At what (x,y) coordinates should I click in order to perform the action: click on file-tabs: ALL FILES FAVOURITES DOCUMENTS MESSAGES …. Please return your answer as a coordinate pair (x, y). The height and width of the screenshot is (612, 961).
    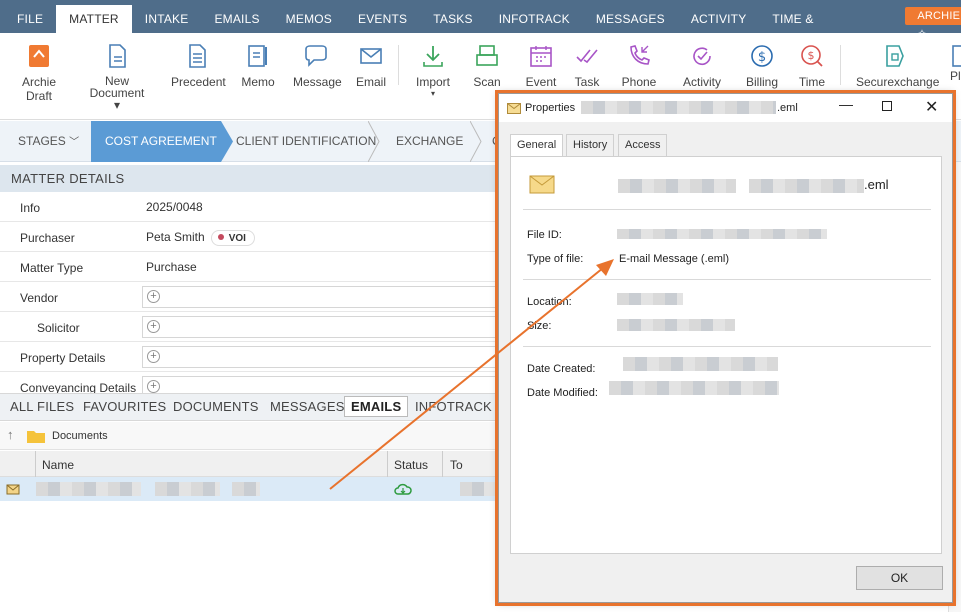
    Looking at the image, I should click on (250, 407).